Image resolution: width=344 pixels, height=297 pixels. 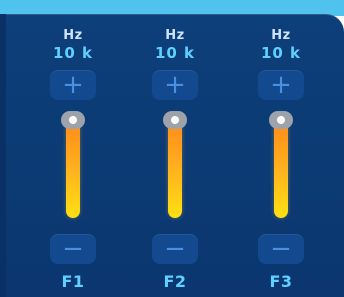 What do you see at coordinates (3, 155) in the screenshot?
I see `panel-edge` at bounding box center [3, 155].